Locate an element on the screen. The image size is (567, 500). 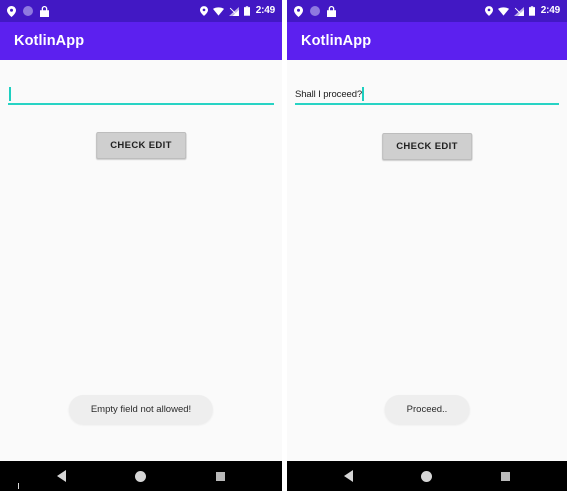
edit-text-row: Shall I proceed? is located at coordinates (427, 93).